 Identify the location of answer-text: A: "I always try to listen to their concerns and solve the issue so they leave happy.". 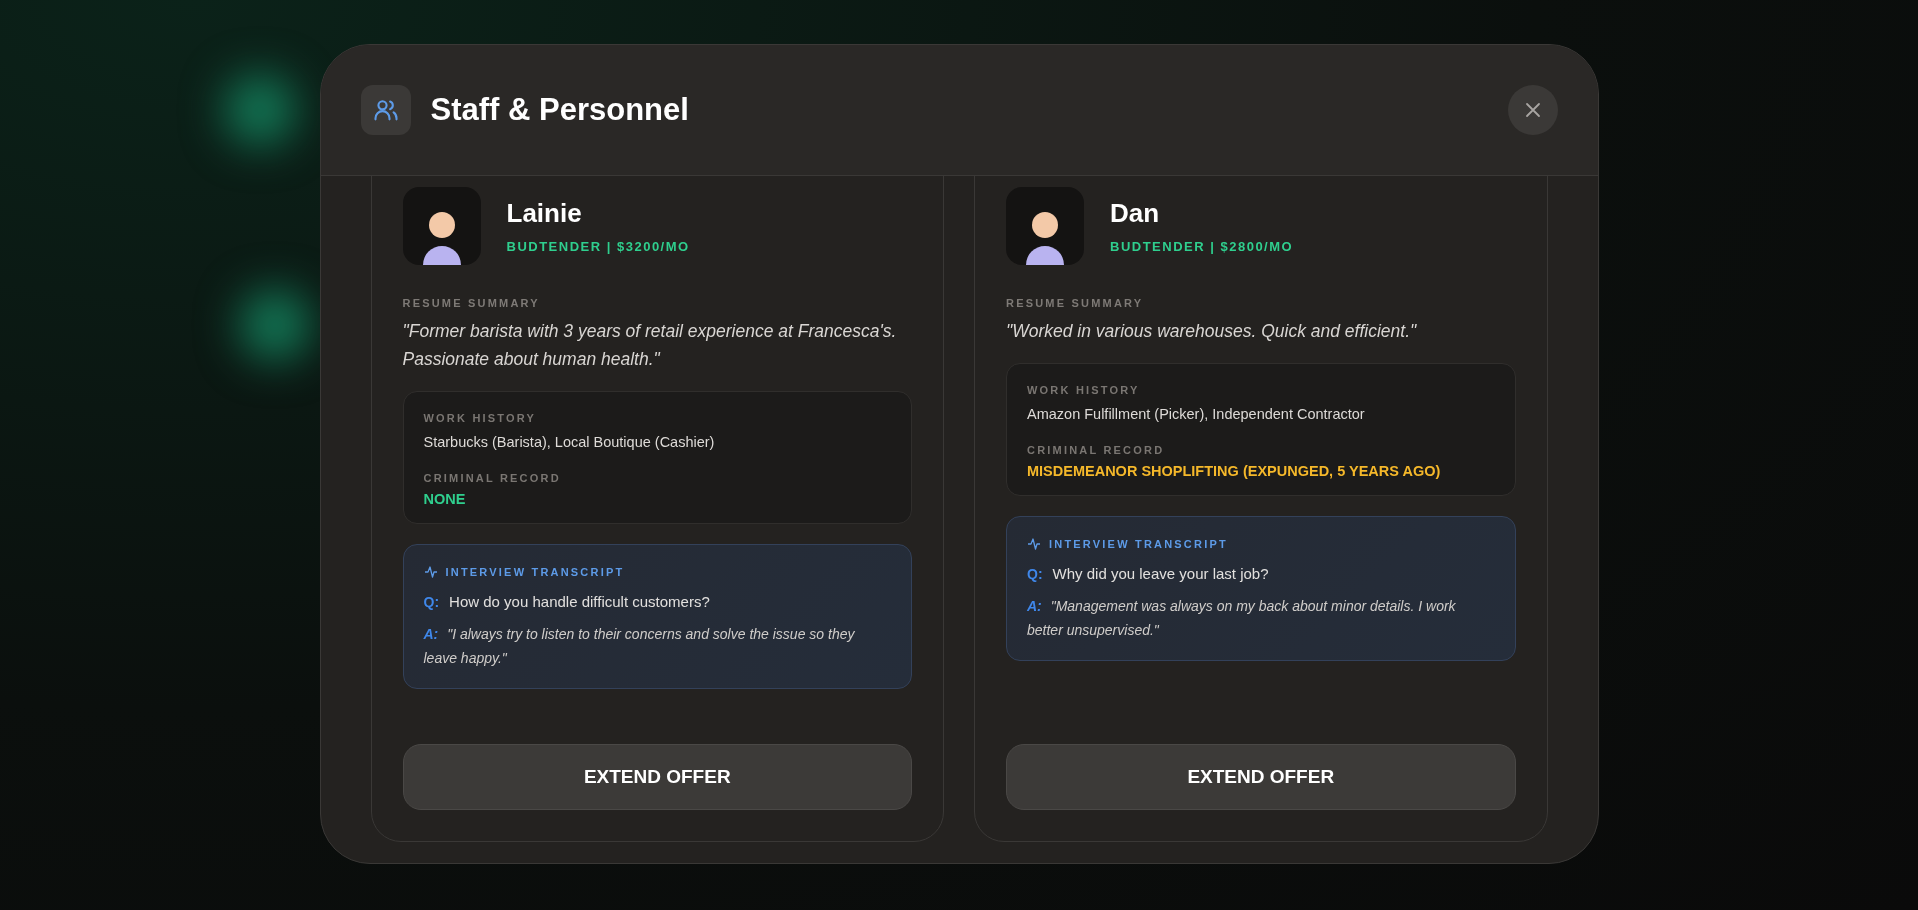
(639, 646).